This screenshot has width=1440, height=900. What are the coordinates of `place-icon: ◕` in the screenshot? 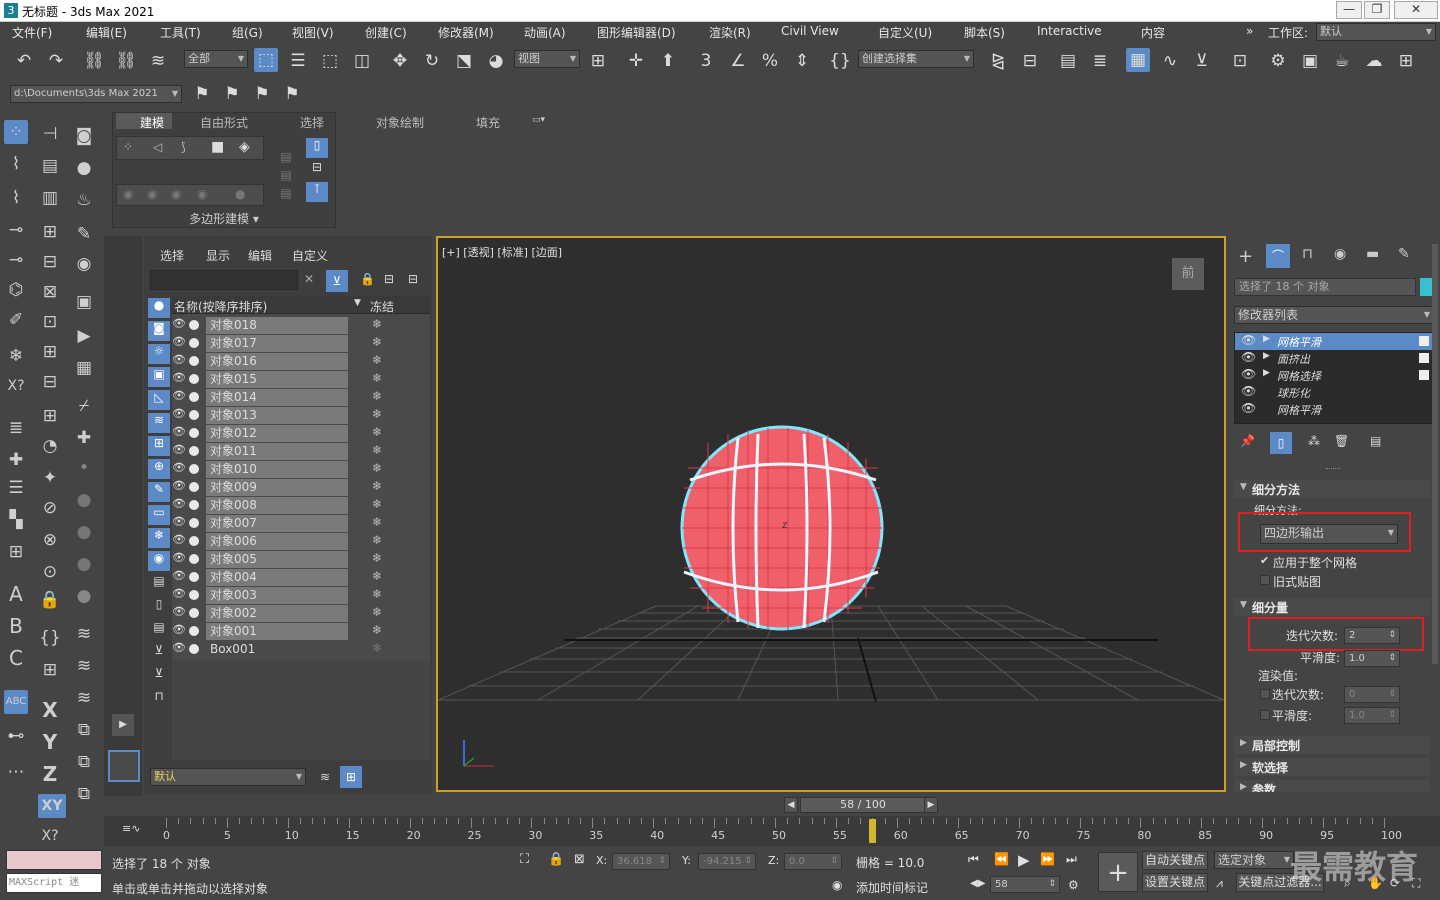 It's located at (496, 61).